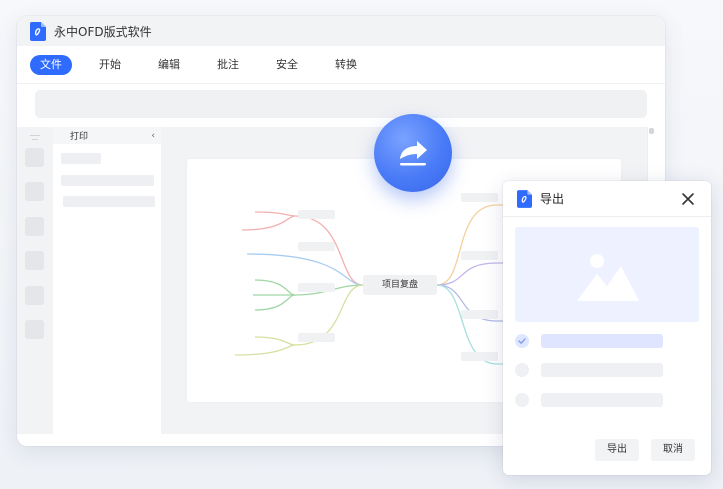 Image resolution: width=723 pixels, height=489 pixels. I want to click on menu-annotate: 批注, so click(228, 65).